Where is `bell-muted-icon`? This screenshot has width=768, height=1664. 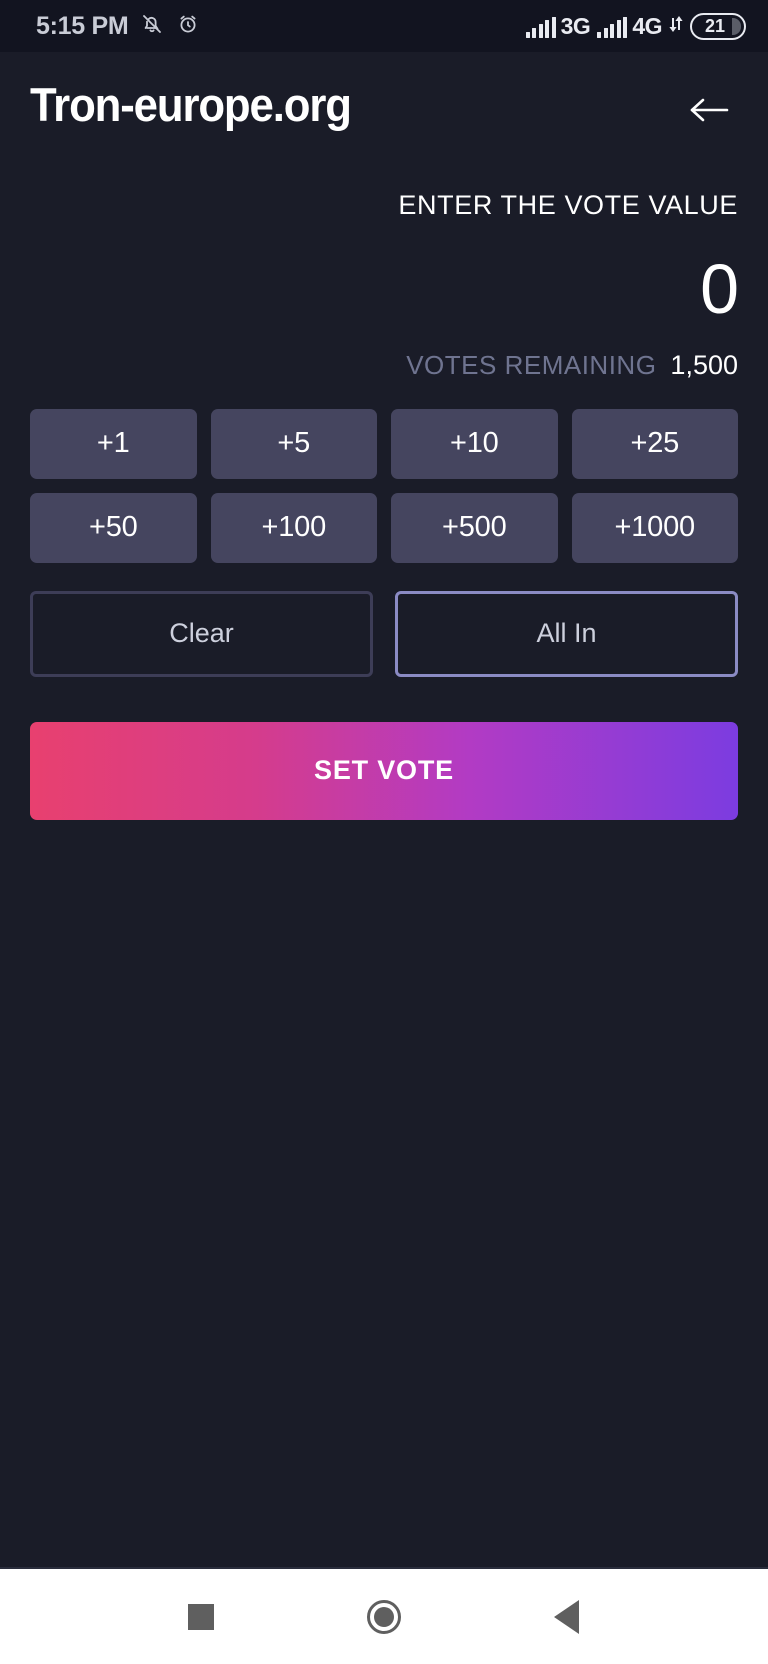
bell-muted-icon is located at coordinates (152, 26).